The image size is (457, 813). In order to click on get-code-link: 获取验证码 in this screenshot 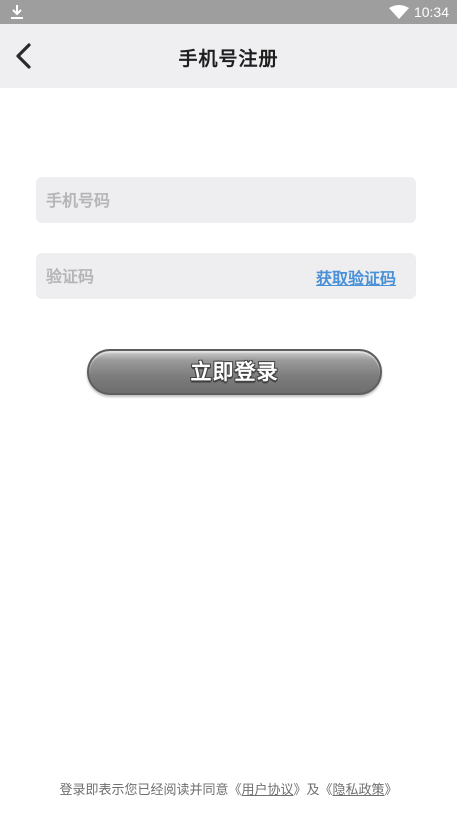, I will do `click(356, 277)`.